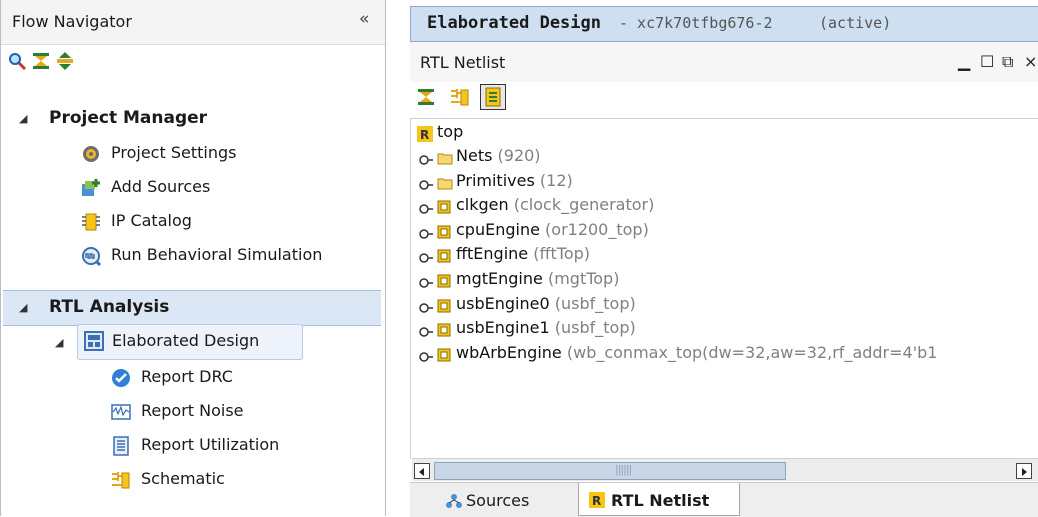 The width and height of the screenshot is (1038, 517). I want to click on netlist-panel-title: RTL Netlist, so click(463, 62).